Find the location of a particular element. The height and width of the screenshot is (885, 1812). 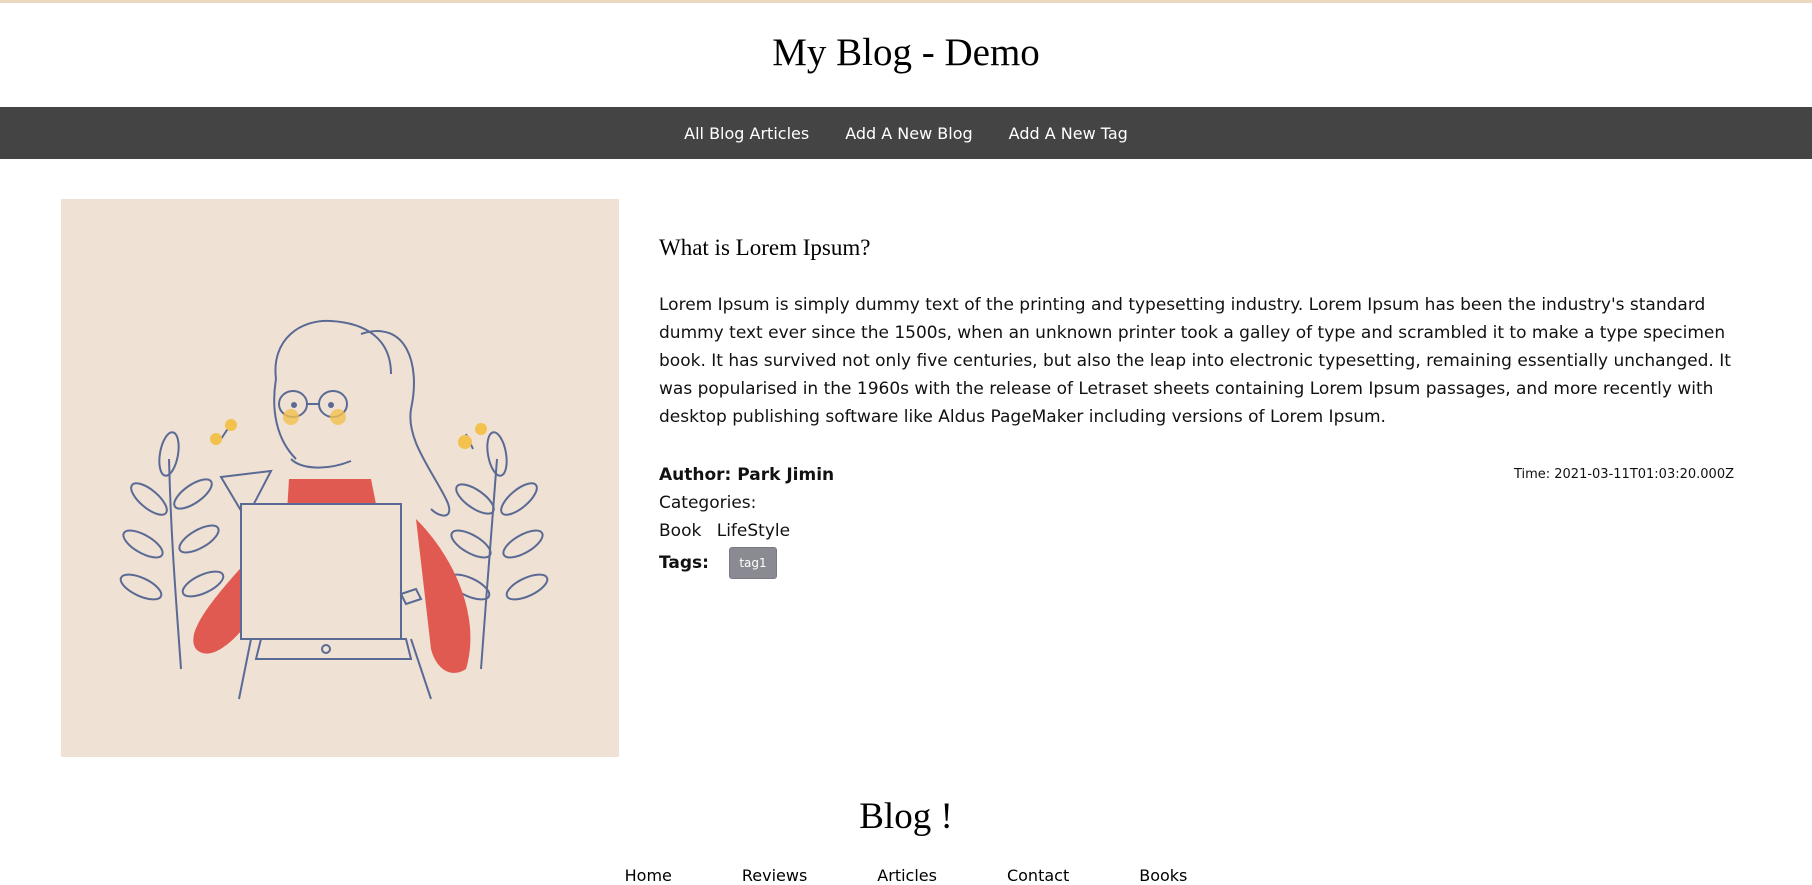

article-title: What is Lorem Ipsum? is located at coordinates (765, 247).